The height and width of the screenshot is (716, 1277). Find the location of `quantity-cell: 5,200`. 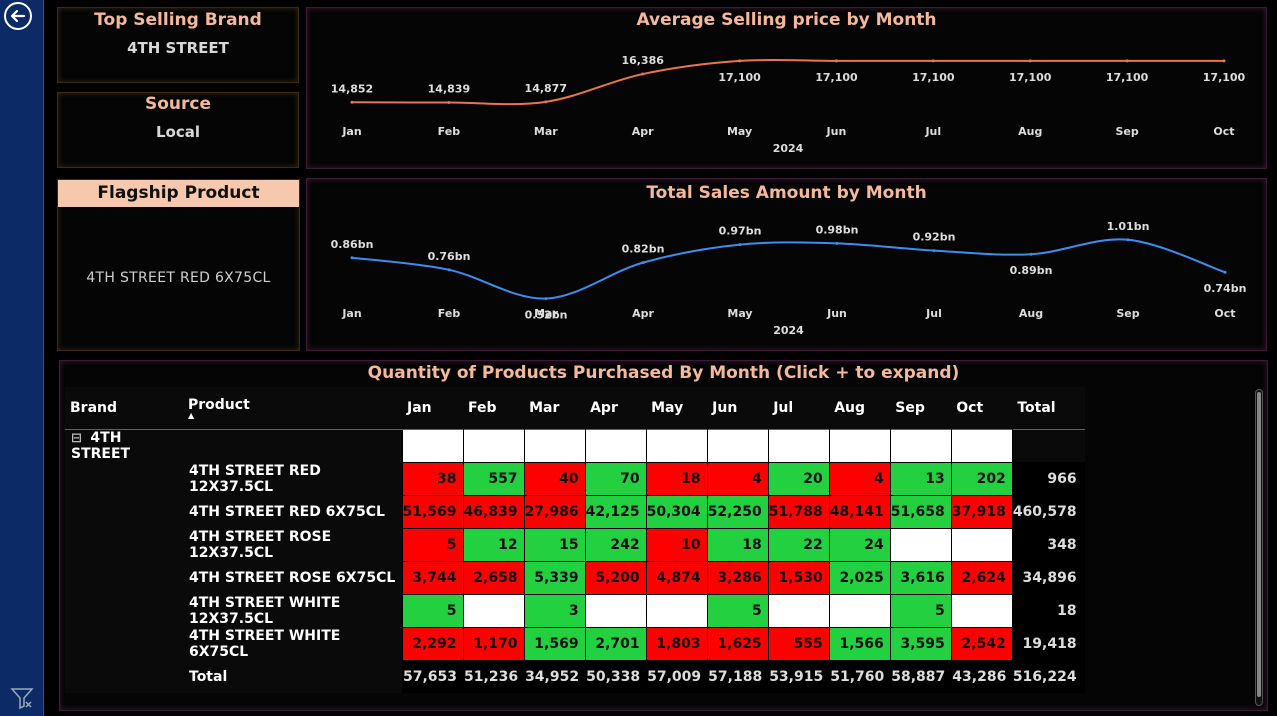

quantity-cell: 5,200 is located at coordinates (615, 577).